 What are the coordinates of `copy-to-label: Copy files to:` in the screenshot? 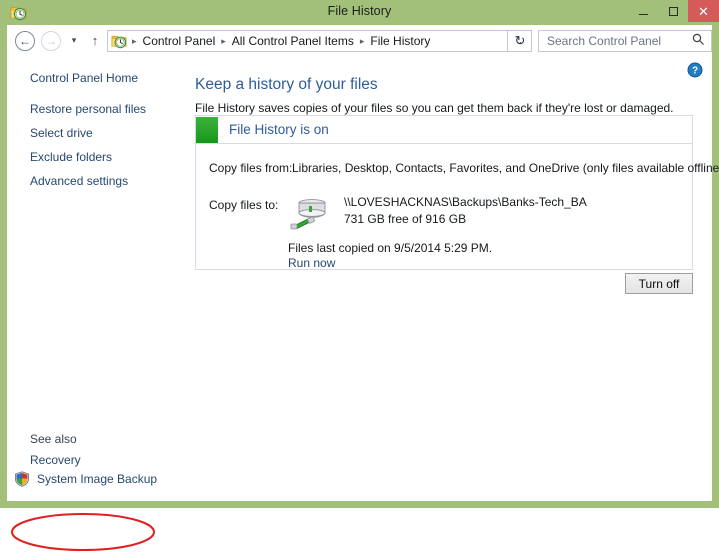 It's located at (244, 205).